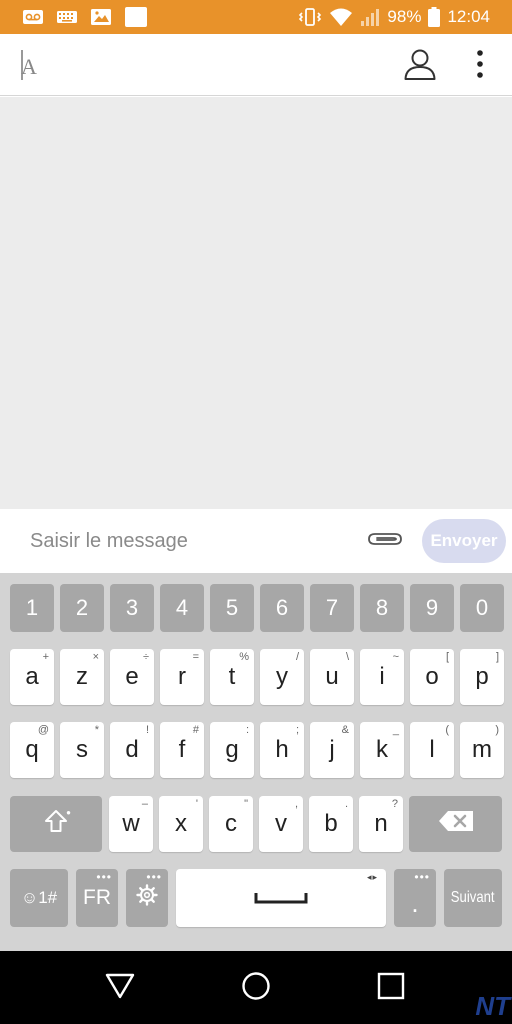 The image size is (512, 1024). Describe the element at coordinates (464, 541) in the screenshot. I see `send-button: Envoyer` at that location.